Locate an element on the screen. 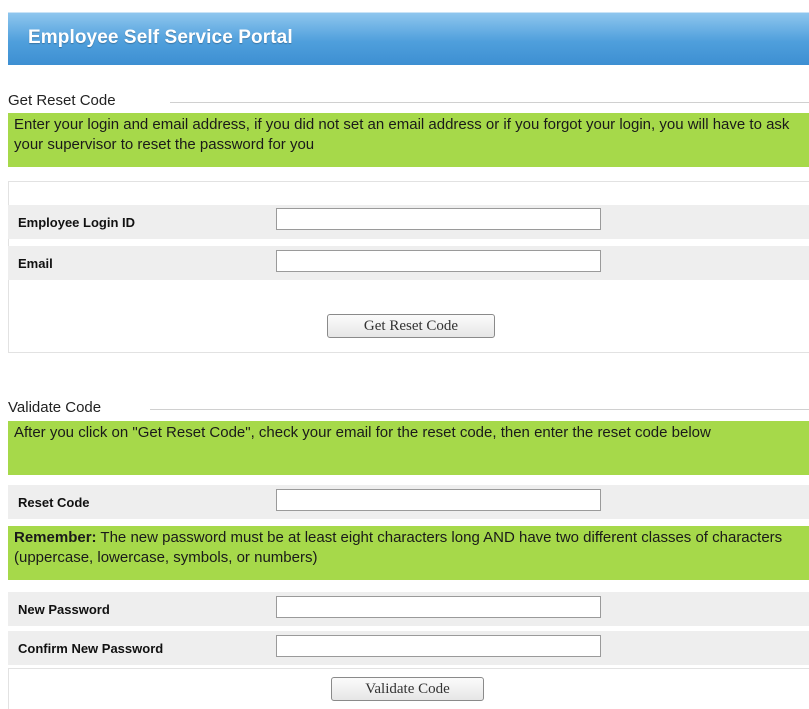 The height and width of the screenshot is (709, 809). login-label: Employee Login ID is located at coordinates (77, 222).